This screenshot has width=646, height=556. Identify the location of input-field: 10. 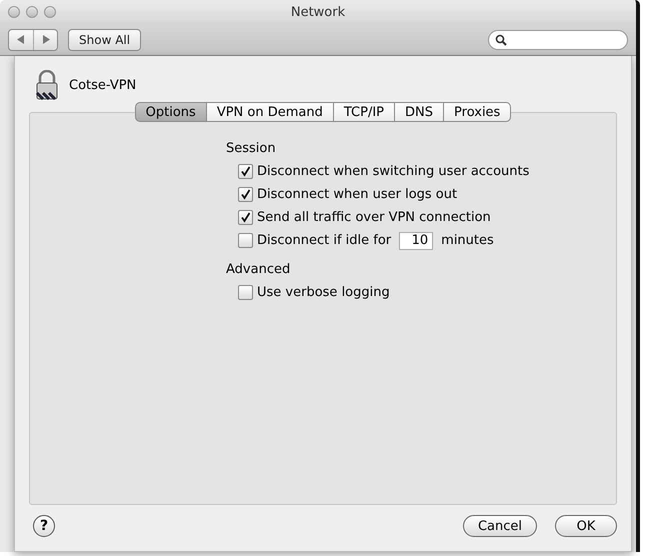
(416, 241).